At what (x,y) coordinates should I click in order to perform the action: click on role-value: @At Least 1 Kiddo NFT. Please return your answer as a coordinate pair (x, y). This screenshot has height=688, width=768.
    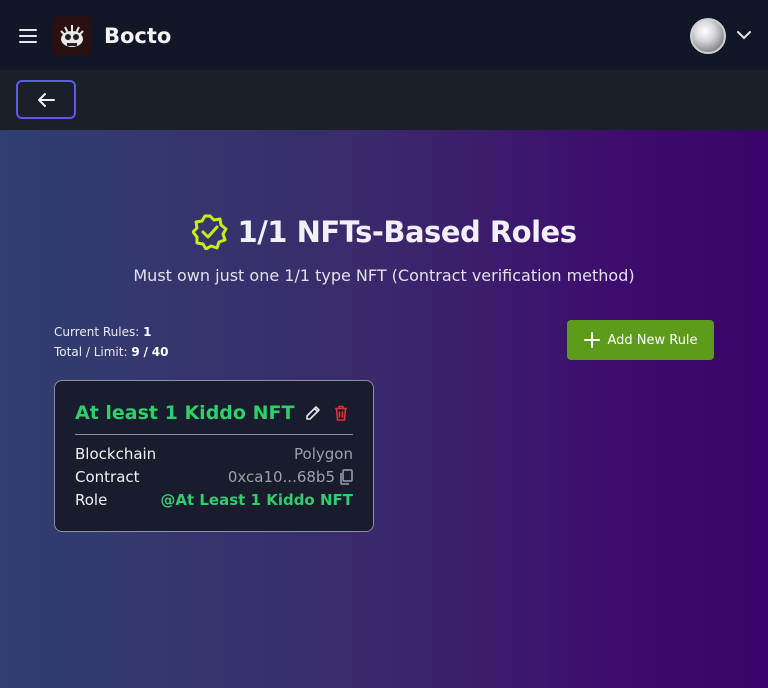
    Looking at the image, I should click on (256, 500).